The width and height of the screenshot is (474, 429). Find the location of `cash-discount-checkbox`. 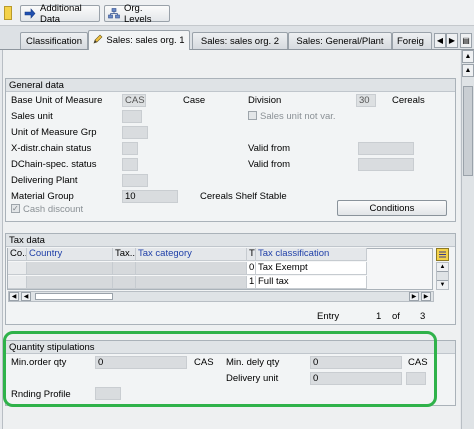

cash-discount-checkbox is located at coordinates (15, 208).